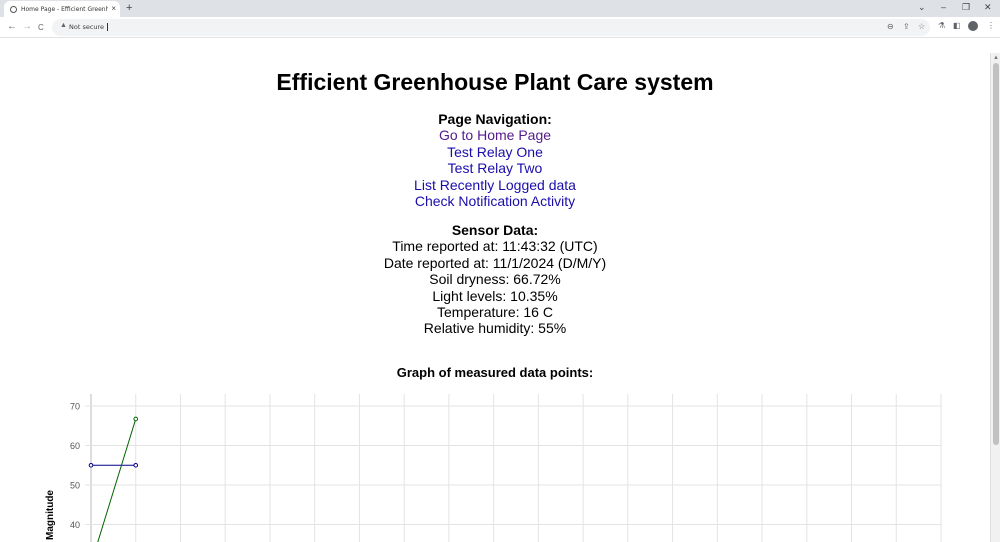 The width and height of the screenshot is (1000, 542). What do you see at coordinates (129, 8) in the screenshot?
I see `new-tab-button: +` at bounding box center [129, 8].